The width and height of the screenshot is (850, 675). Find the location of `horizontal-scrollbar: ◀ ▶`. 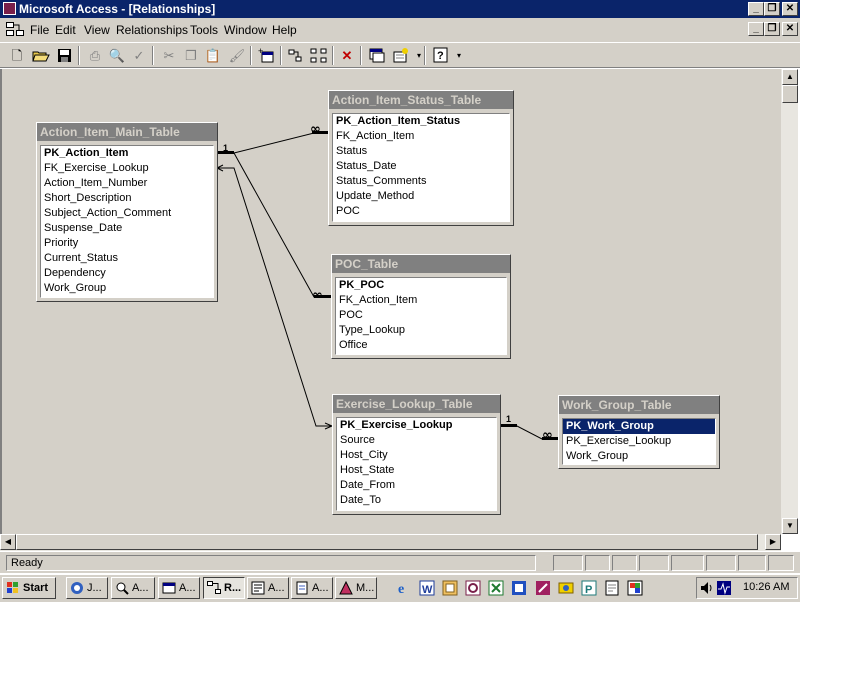

horizontal-scrollbar: ◀ ▶ is located at coordinates (390, 542).